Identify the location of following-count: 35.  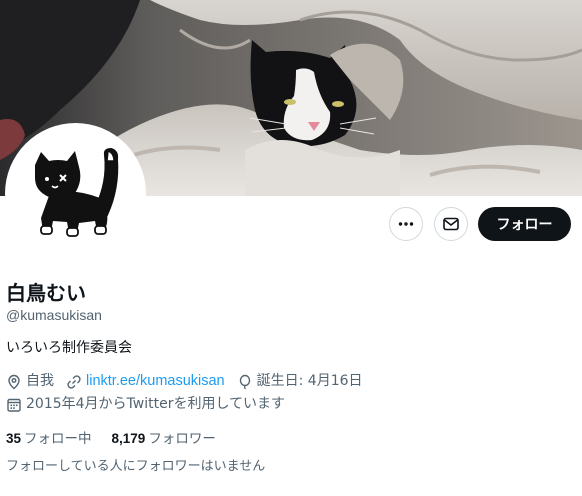
(14, 438).